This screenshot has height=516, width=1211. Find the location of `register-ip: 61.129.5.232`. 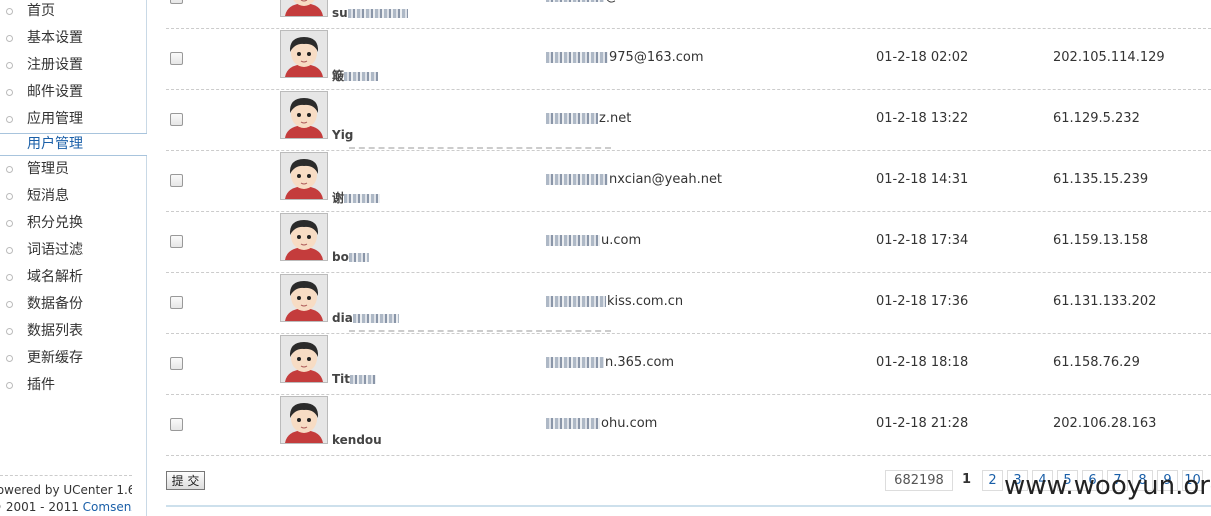

register-ip: 61.129.5.232 is located at coordinates (1096, 118).